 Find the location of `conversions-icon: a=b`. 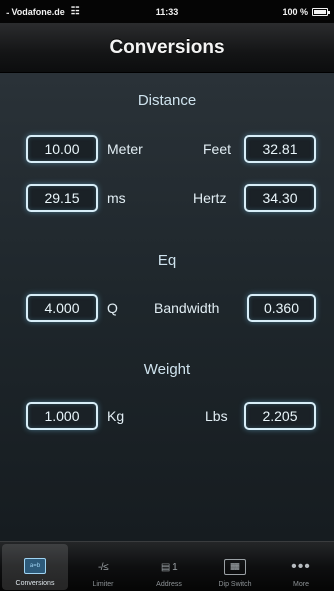

conversions-icon: a=b is located at coordinates (35, 566).